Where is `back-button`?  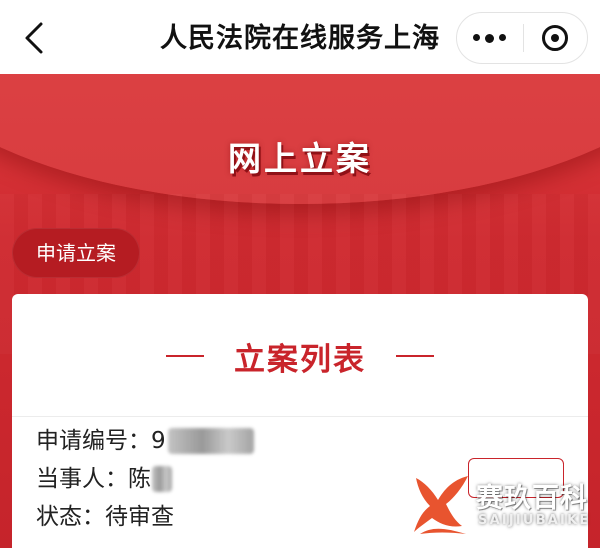 back-button is located at coordinates (34, 38).